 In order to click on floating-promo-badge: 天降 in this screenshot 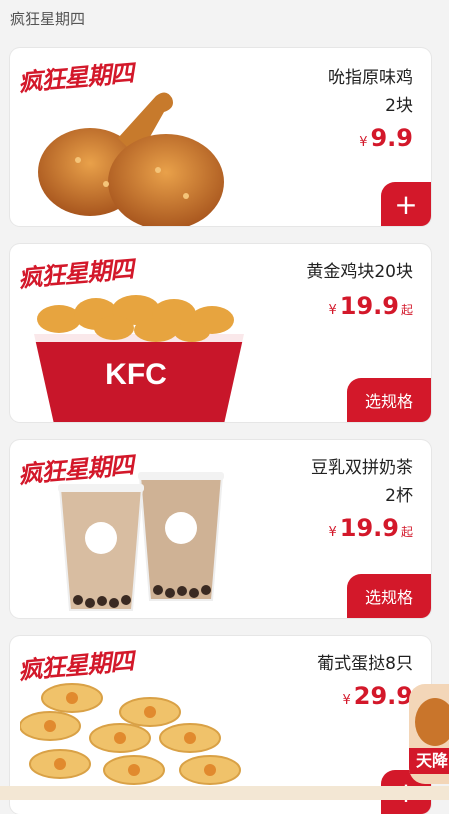, I will do `click(429, 734)`.